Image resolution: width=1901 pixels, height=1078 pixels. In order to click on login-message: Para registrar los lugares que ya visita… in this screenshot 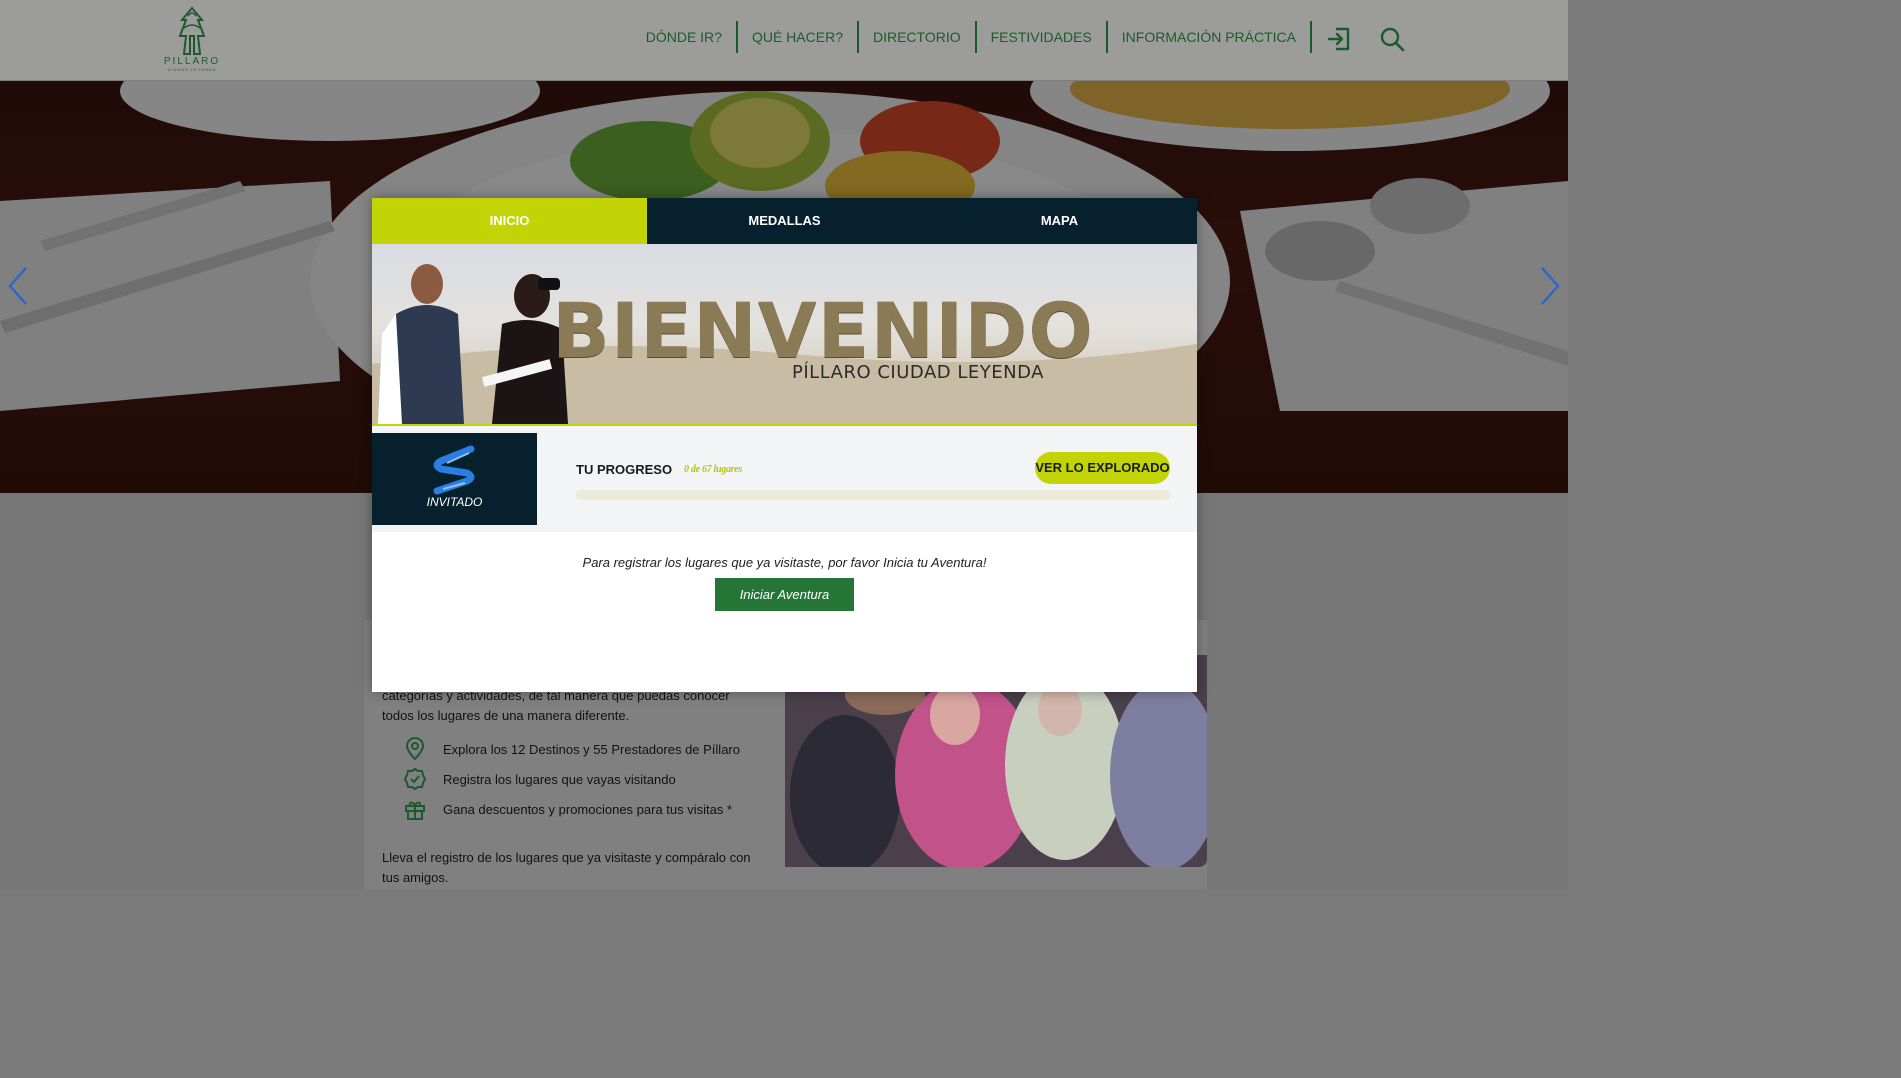, I will do `click(784, 562)`.